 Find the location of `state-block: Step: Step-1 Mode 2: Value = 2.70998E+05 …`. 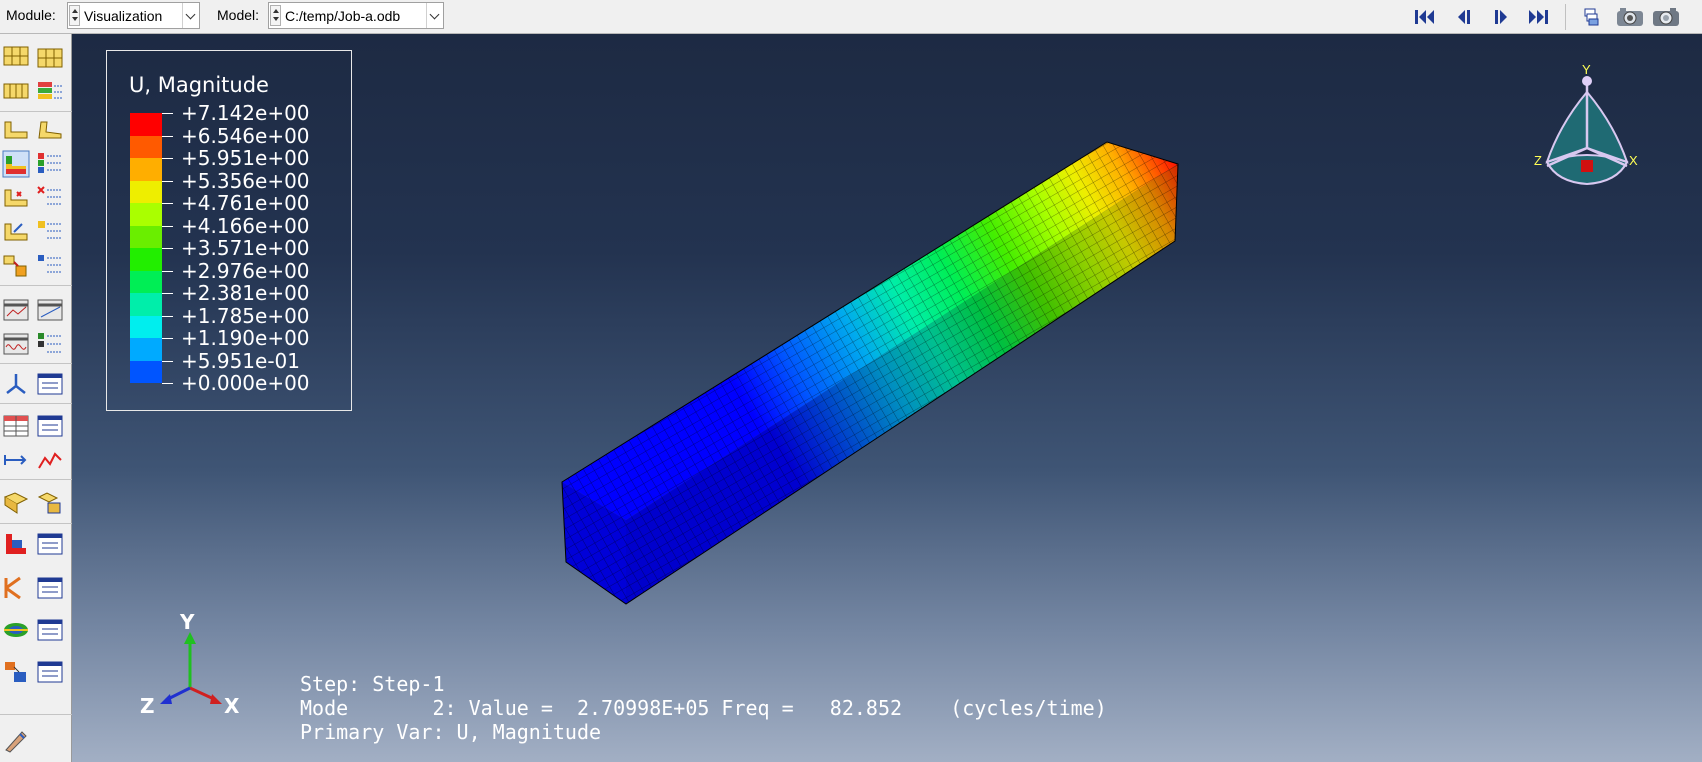

state-block: Step: Step-1 Mode 2: Value = 2.70998E+05 … is located at coordinates (703, 708).